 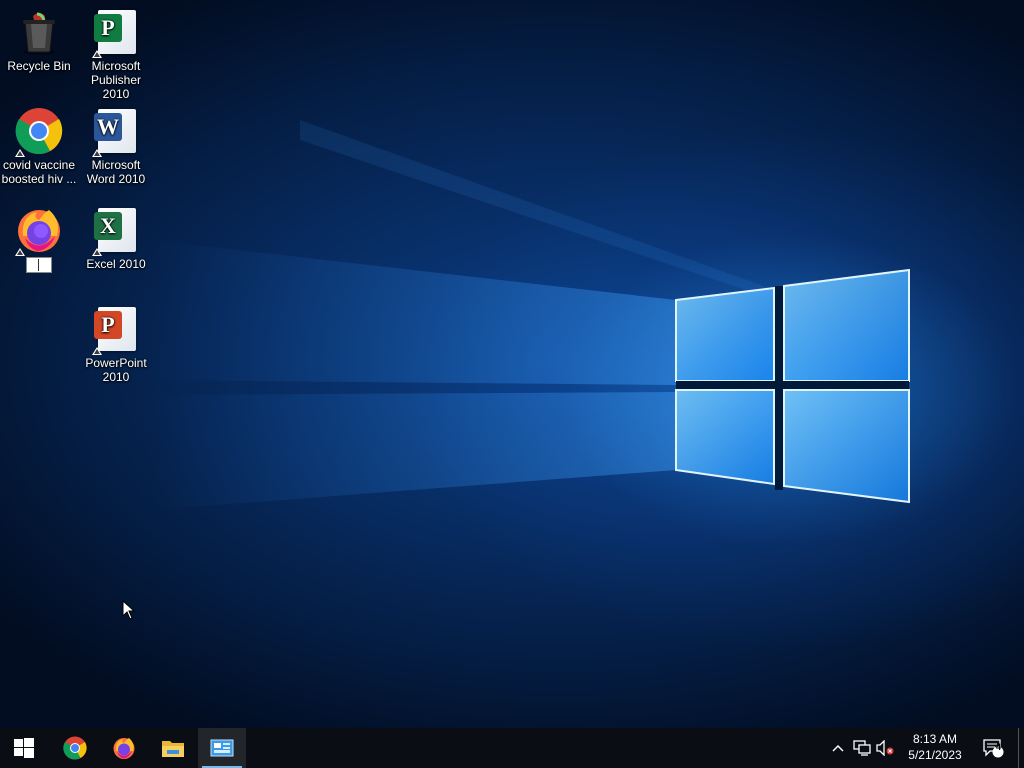 What do you see at coordinates (108, 28) in the screenshot?
I see `publisher-letter: P` at bounding box center [108, 28].